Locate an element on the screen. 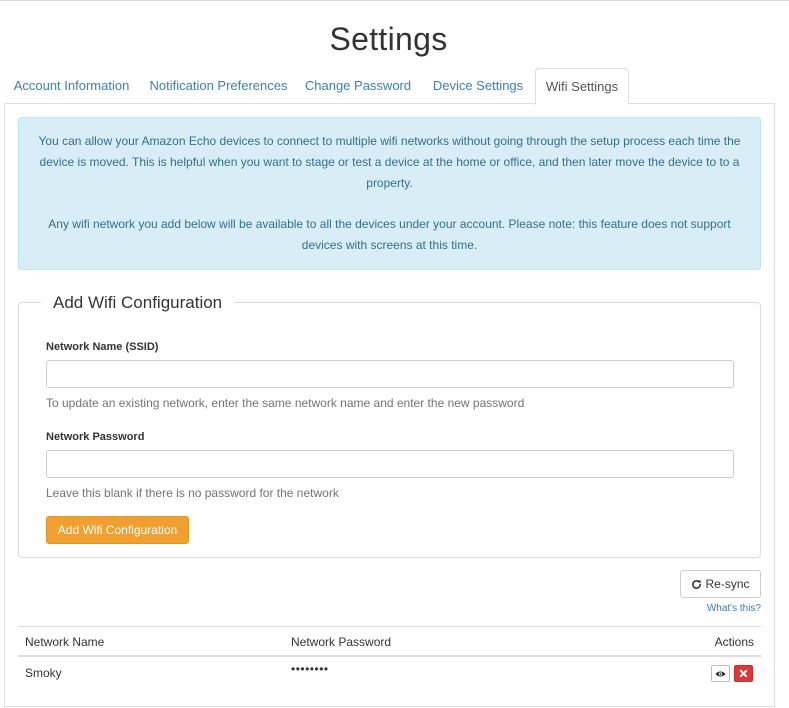 The width and height of the screenshot is (789, 708). tab-wifi-settings: Wifi Settings is located at coordinates (582, 86).